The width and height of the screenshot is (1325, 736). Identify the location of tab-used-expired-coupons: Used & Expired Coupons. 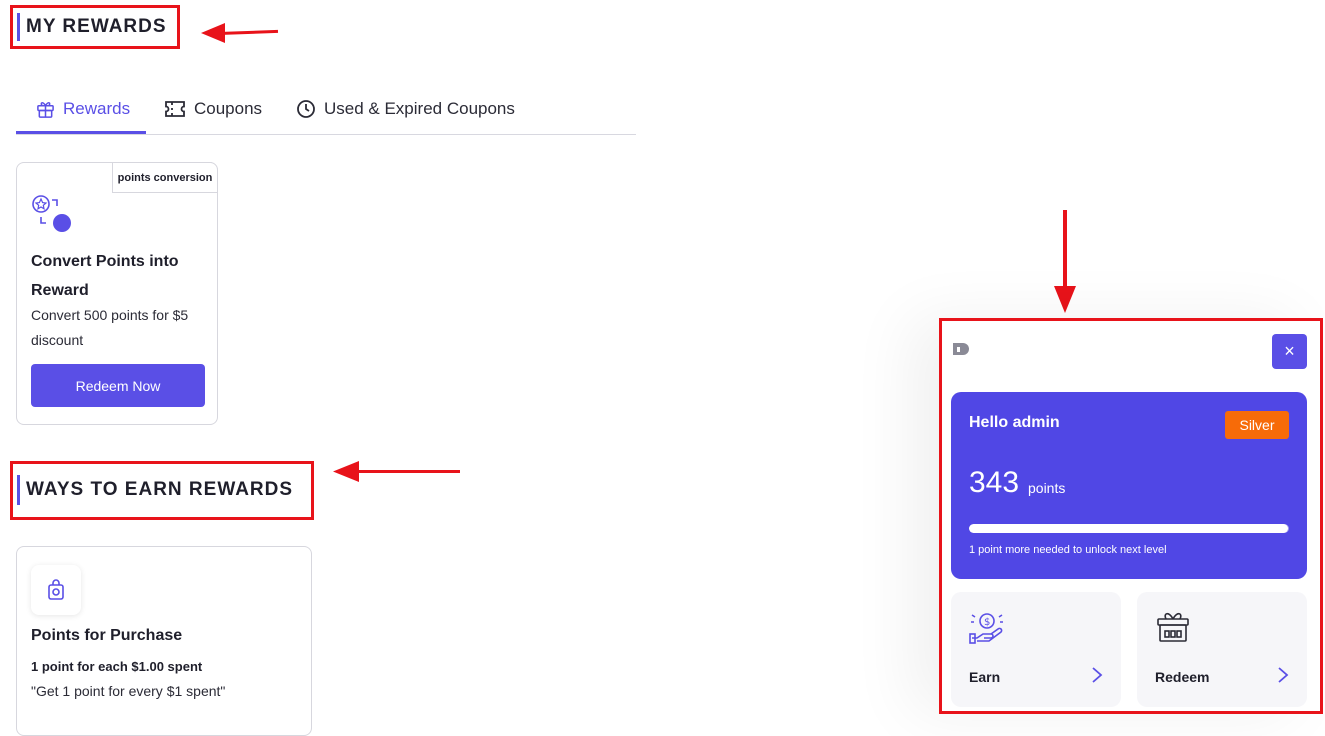
(405, 109).